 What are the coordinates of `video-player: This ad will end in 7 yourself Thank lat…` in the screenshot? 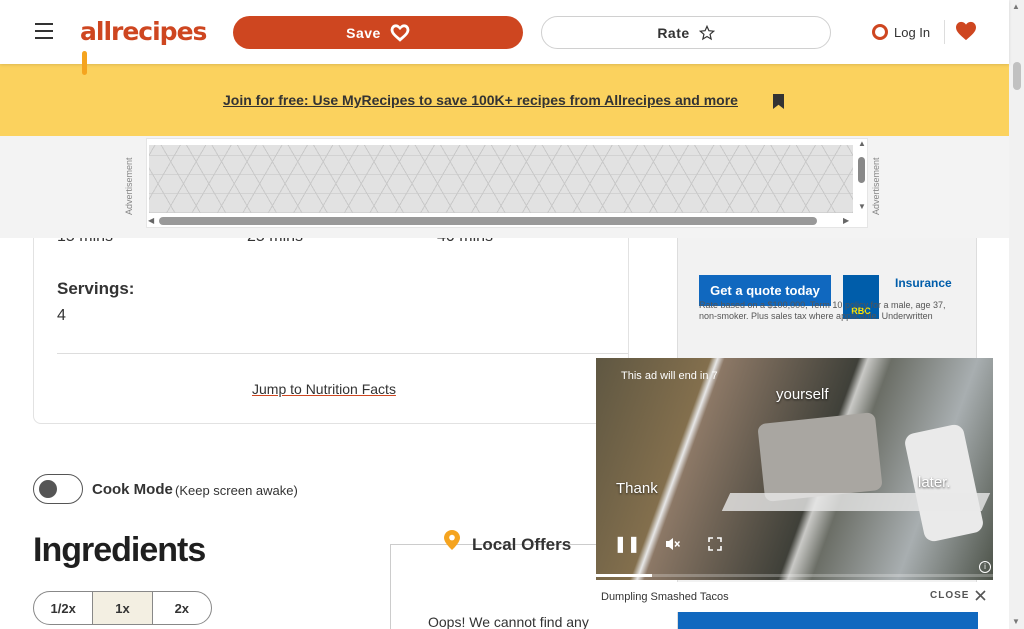 It's located at (794, 469).